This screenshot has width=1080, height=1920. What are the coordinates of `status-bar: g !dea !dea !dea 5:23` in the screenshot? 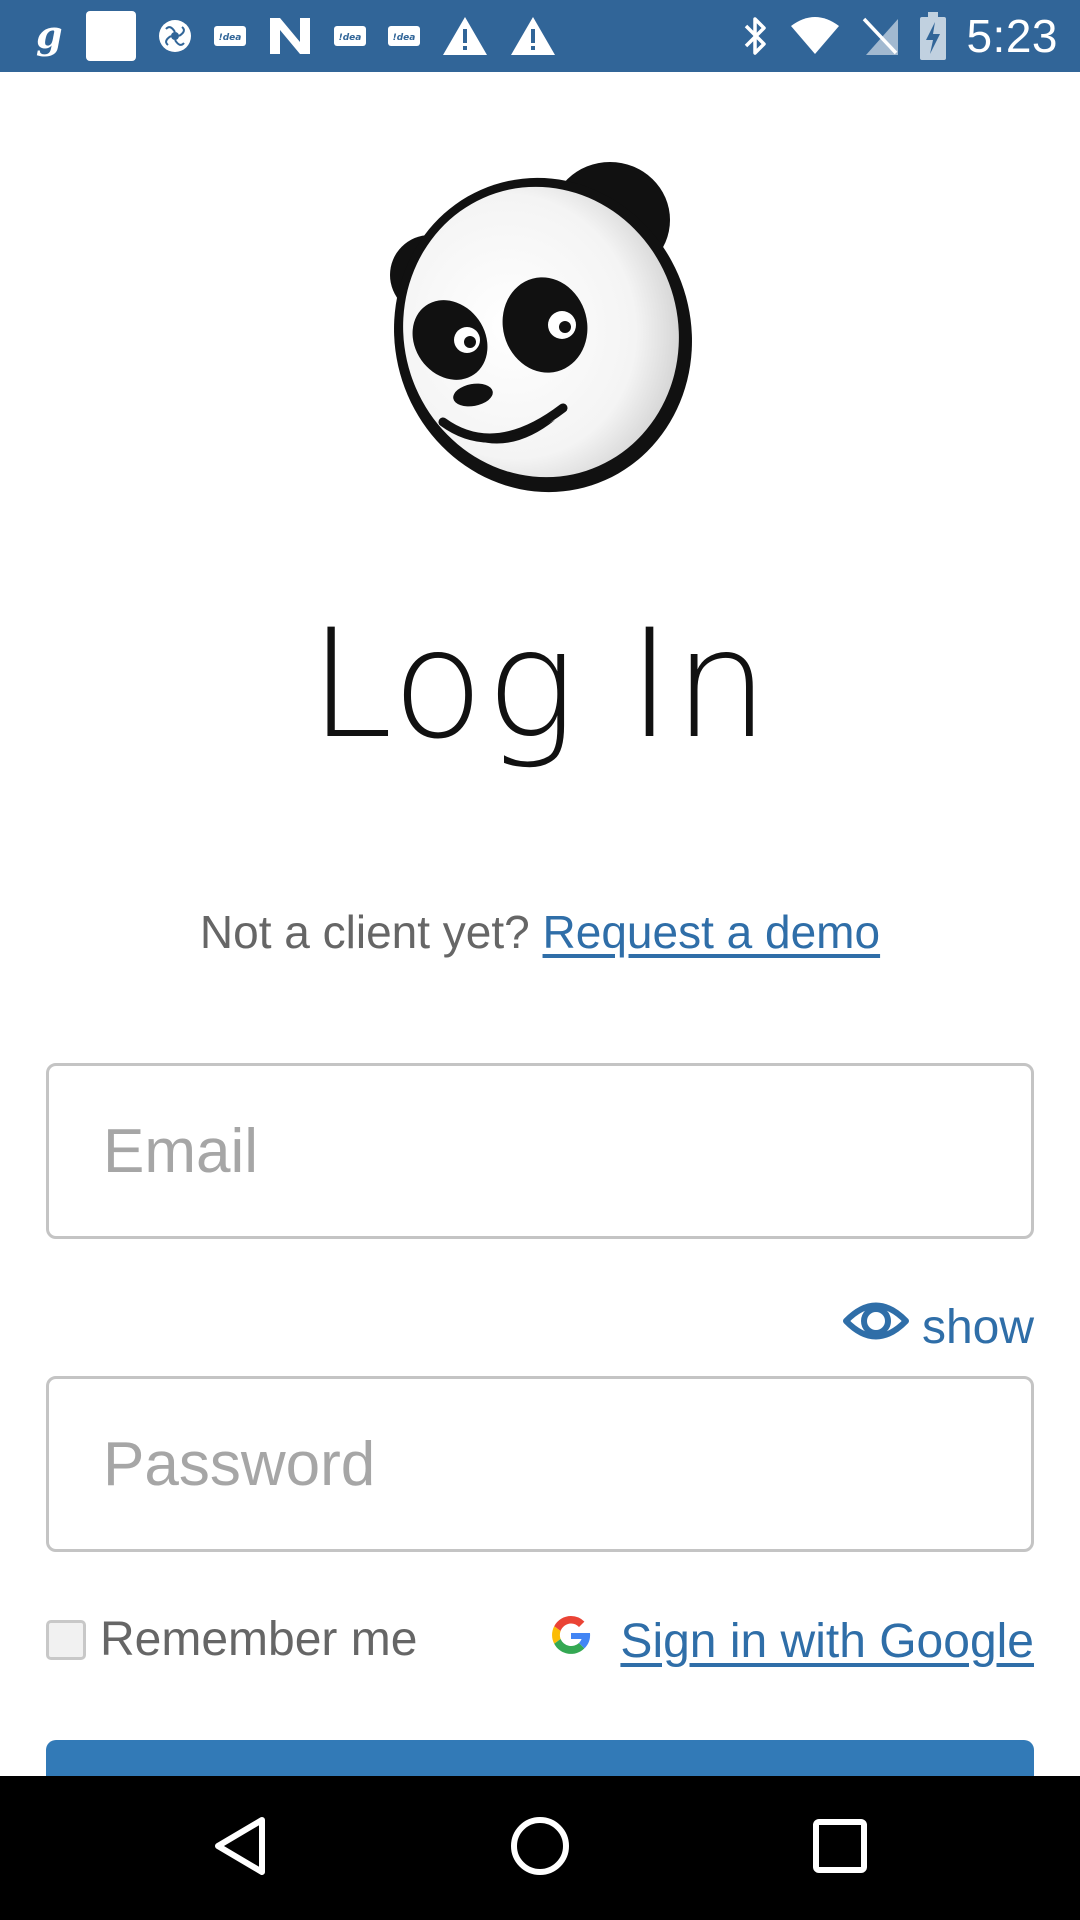 It's located at (540, 36).